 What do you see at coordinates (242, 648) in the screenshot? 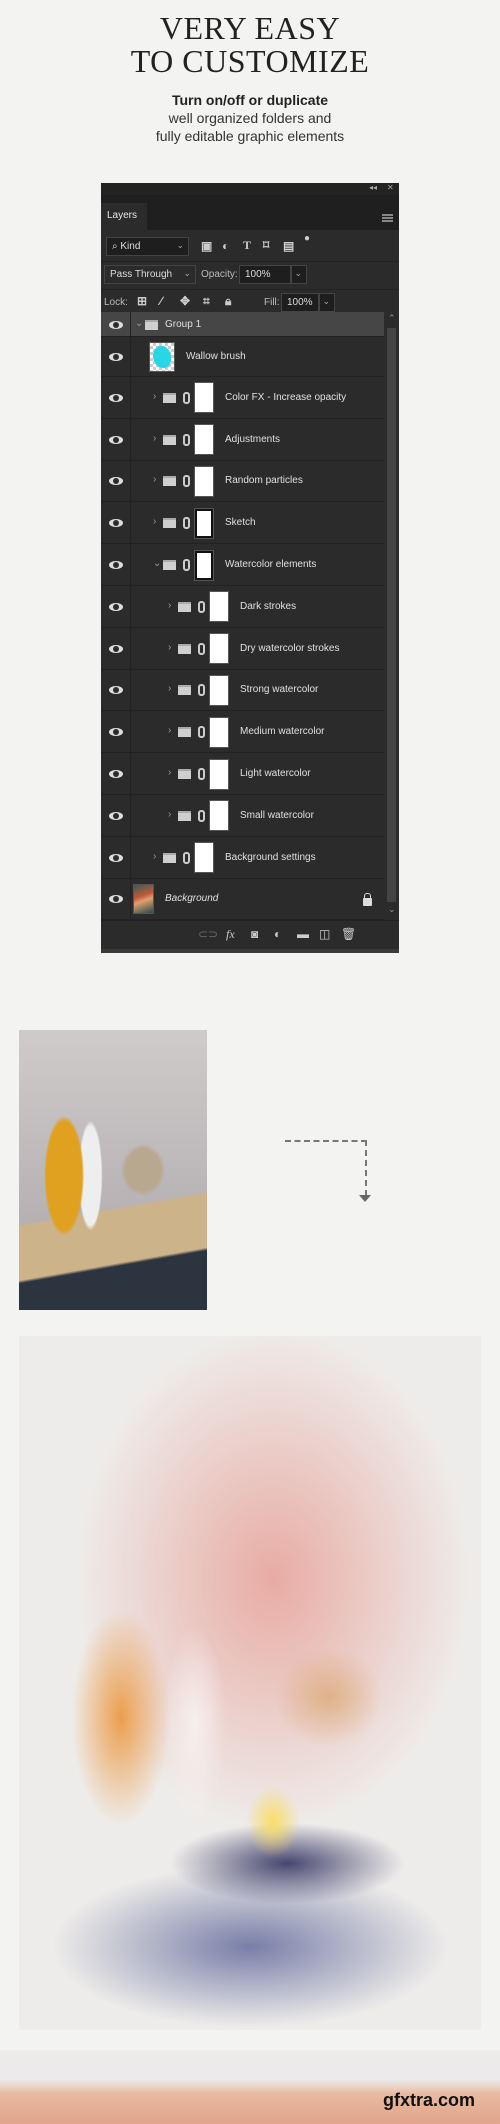
I see `layer-row: › Dry watercolor strokes` at bounding box center [242, 648].